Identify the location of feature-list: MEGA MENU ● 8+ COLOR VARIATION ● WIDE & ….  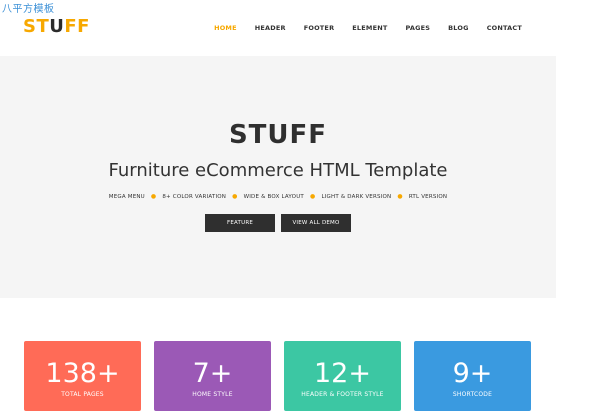
(278, 196).